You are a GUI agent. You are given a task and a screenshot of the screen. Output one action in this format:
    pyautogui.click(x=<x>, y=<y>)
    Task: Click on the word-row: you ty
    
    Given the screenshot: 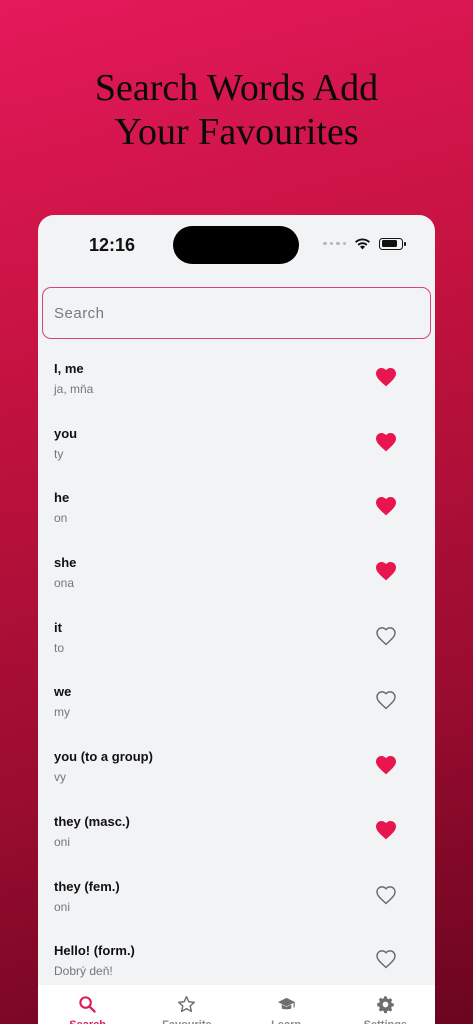 What is the action you would take?
    pyautogui.click(x=236, y=440)
    